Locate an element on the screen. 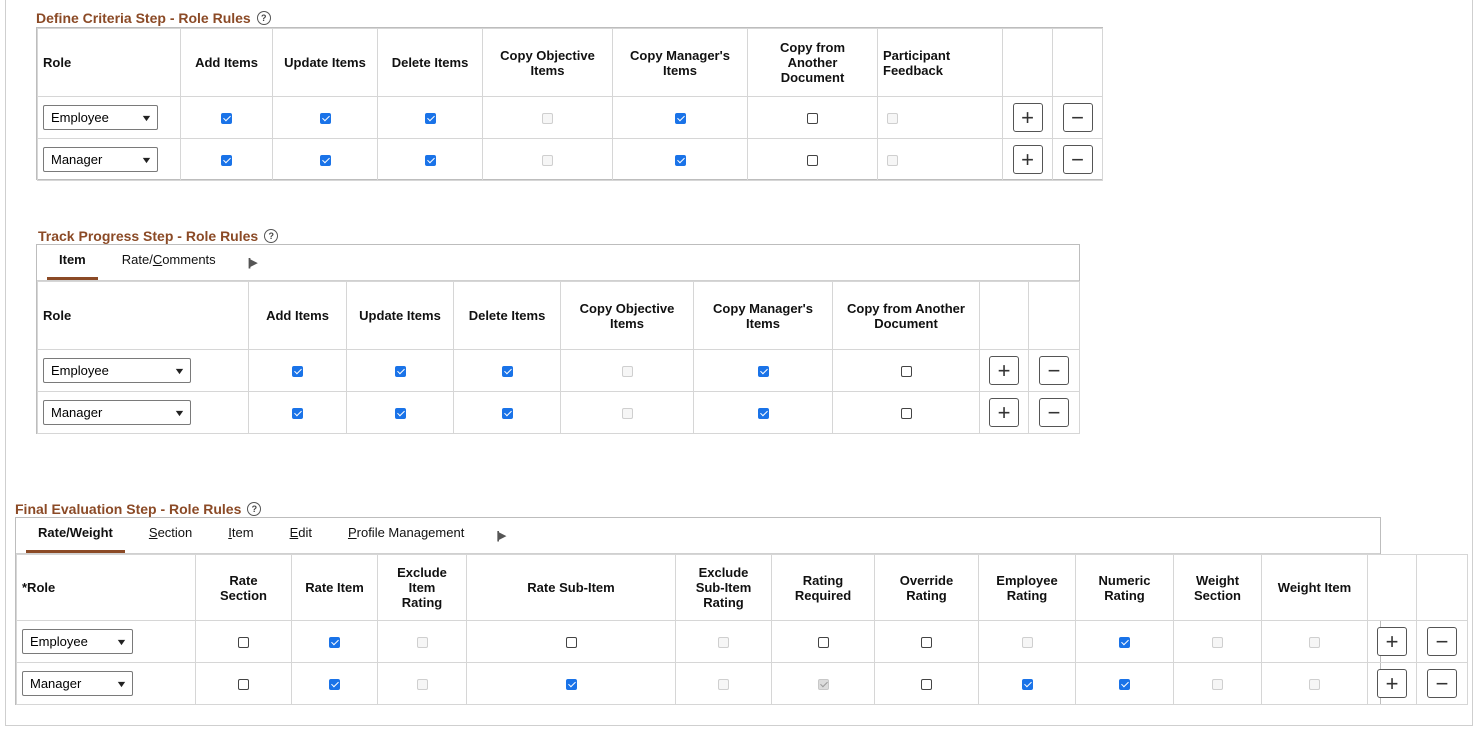  tab-section: Section is located at coordinates (170, 539).